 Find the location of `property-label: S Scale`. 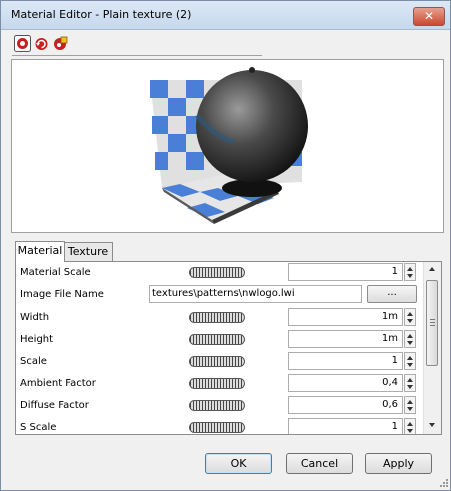

property-label: S Scale is located at coordinates (38, 427).